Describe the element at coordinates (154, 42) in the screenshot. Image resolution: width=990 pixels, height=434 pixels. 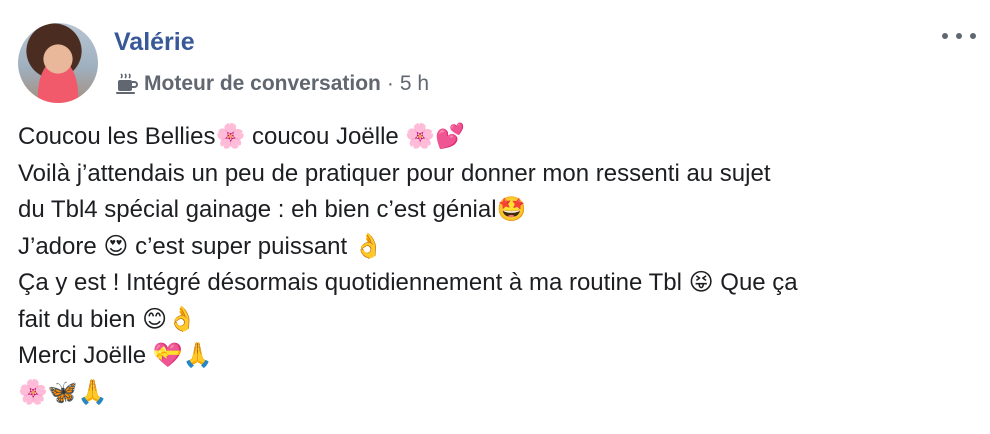
I see `author-name: Valérie` at that location.